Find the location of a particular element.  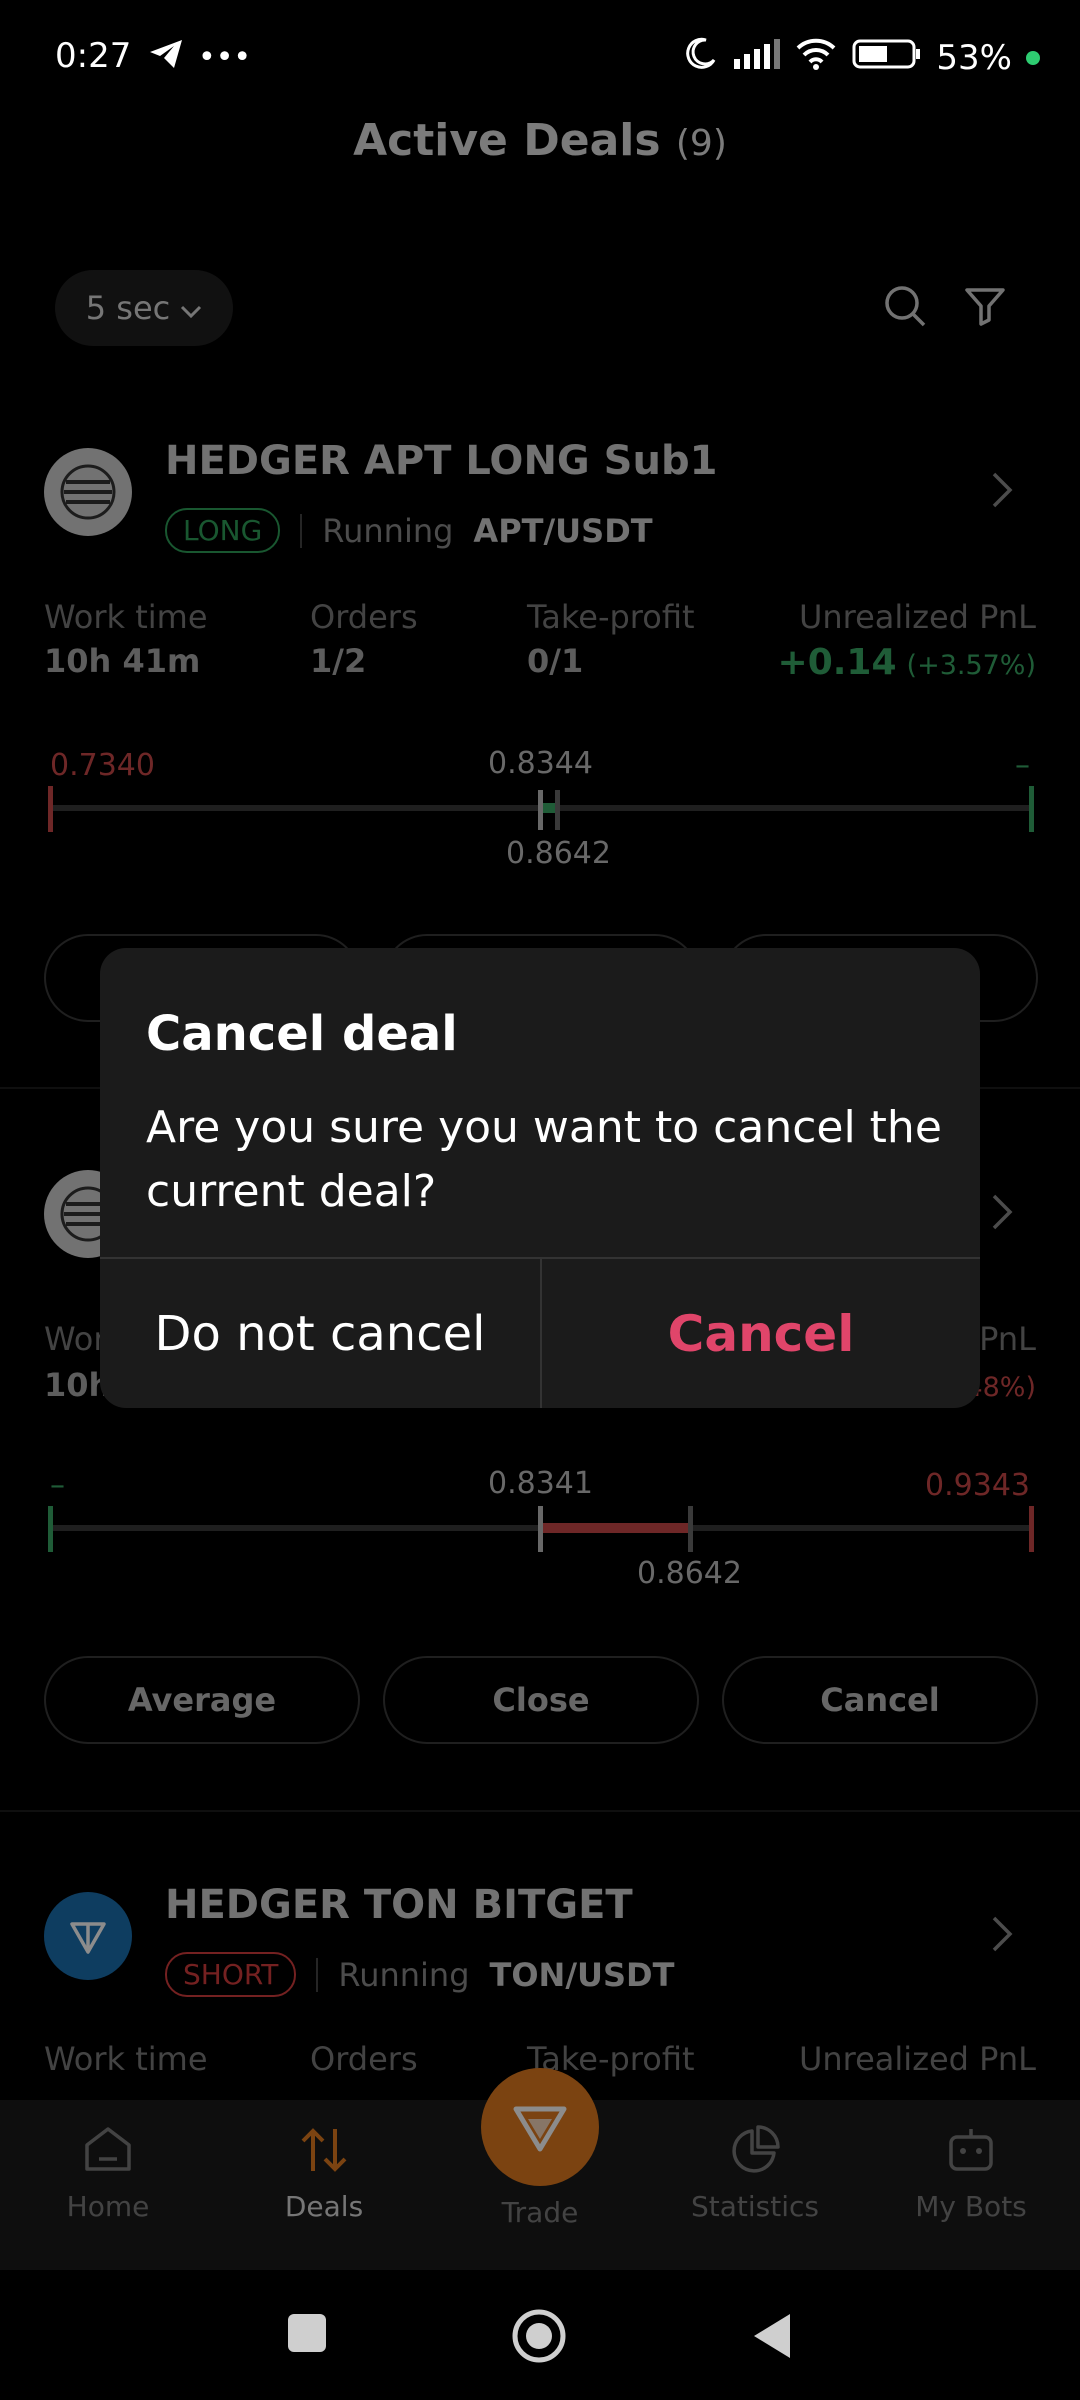

status-dot is located at coordinates (1033, 57).